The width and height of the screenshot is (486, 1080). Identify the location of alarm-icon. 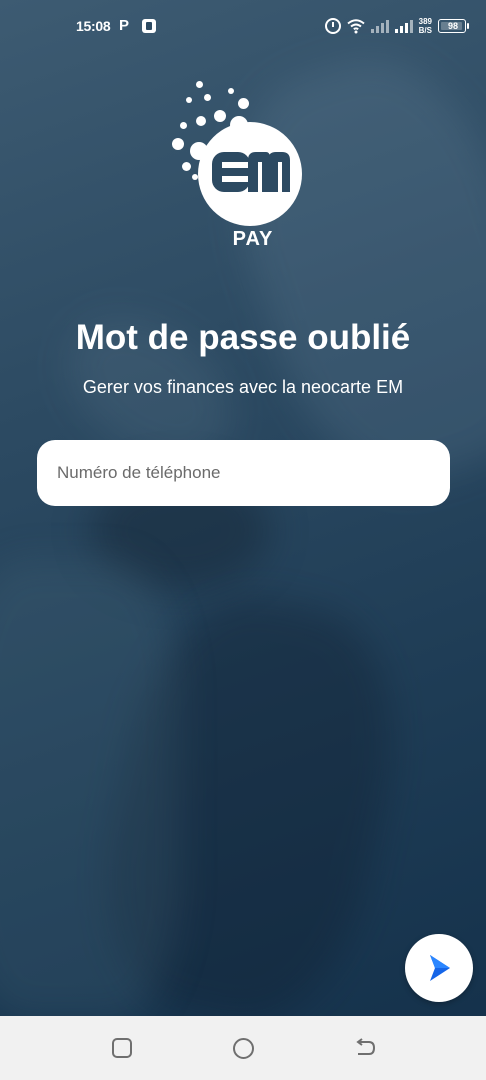
(332, 26).